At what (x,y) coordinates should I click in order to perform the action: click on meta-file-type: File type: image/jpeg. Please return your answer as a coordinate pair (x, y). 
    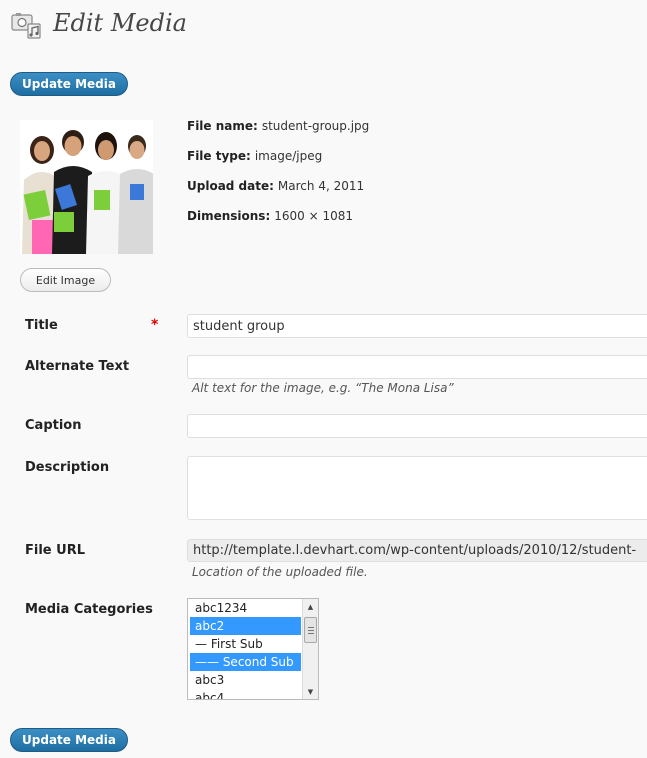
    Looking at the image, I should click on (278, 164).